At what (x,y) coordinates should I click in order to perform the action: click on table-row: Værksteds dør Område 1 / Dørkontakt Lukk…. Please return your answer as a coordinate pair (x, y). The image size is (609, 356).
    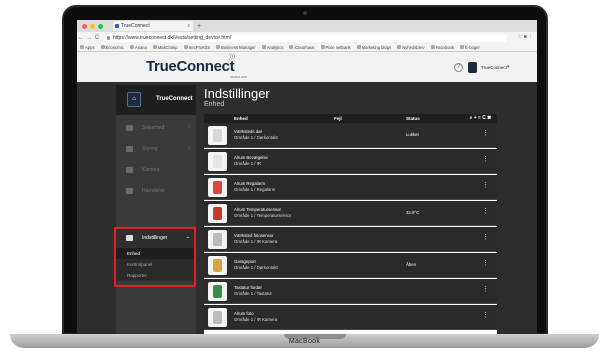
    Looking at the image, I should click on (350, 135).